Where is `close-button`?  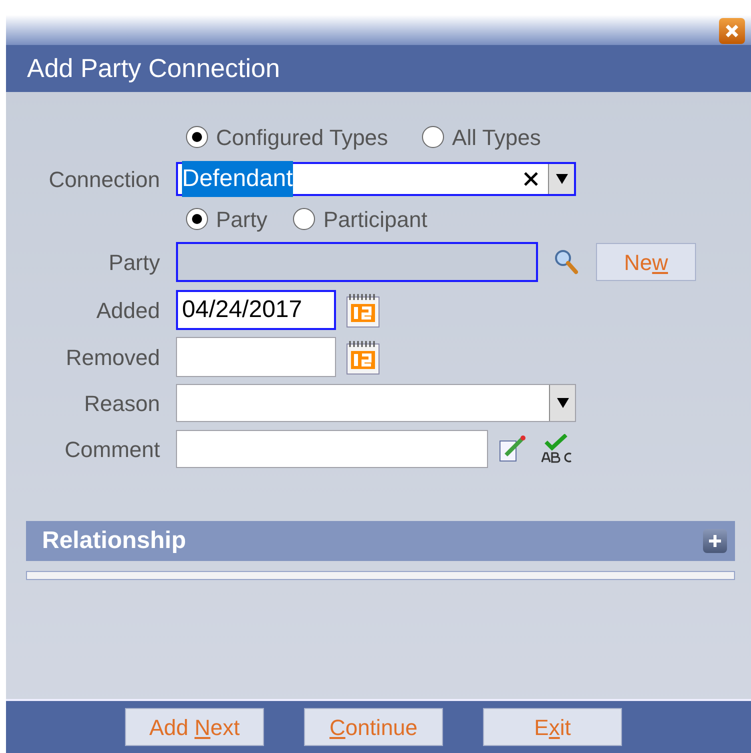
close-button is located at coordinates (732, 31).